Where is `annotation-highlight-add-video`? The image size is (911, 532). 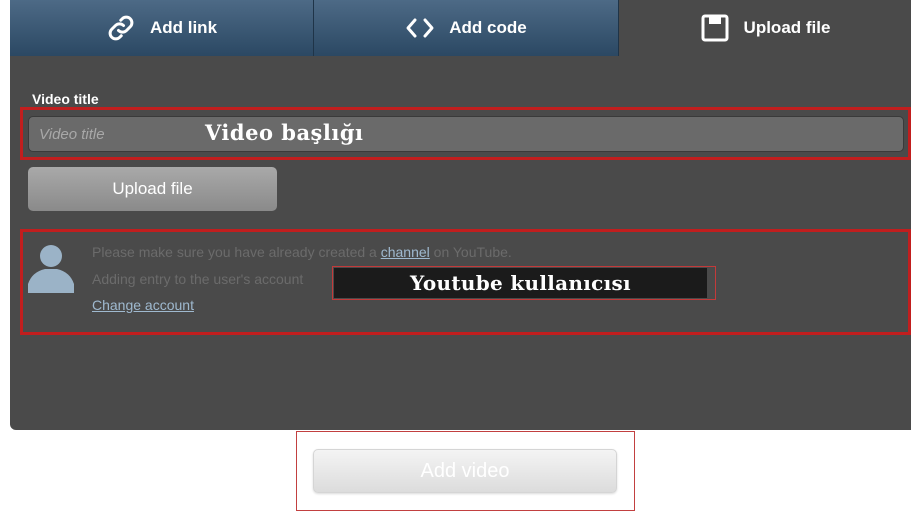 annotation-highlight-add-video is located at coordinates (465, 471).